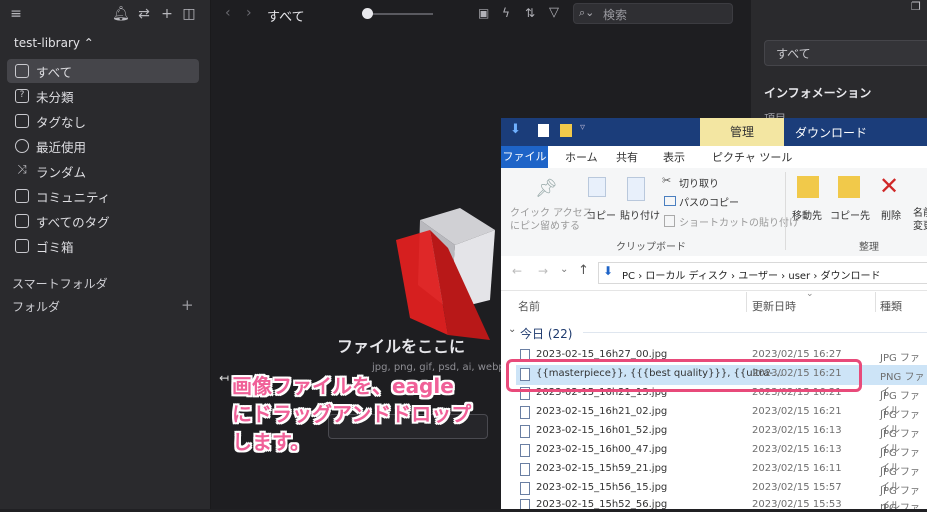  Describe the element at coordinates (103, 121) in the screenshot. I see `sidebar-item-untagged: タグなし` at that location.